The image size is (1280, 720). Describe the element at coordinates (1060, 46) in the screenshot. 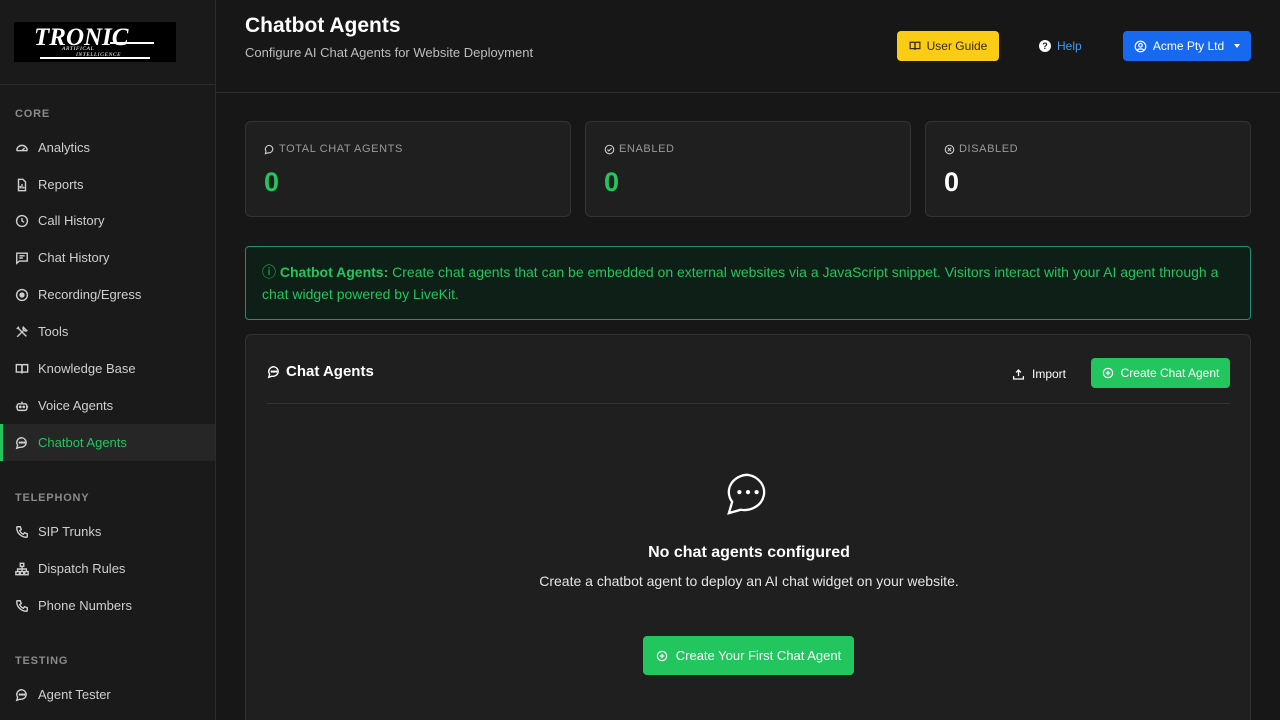

I see `help-link: ? Help` at that location.